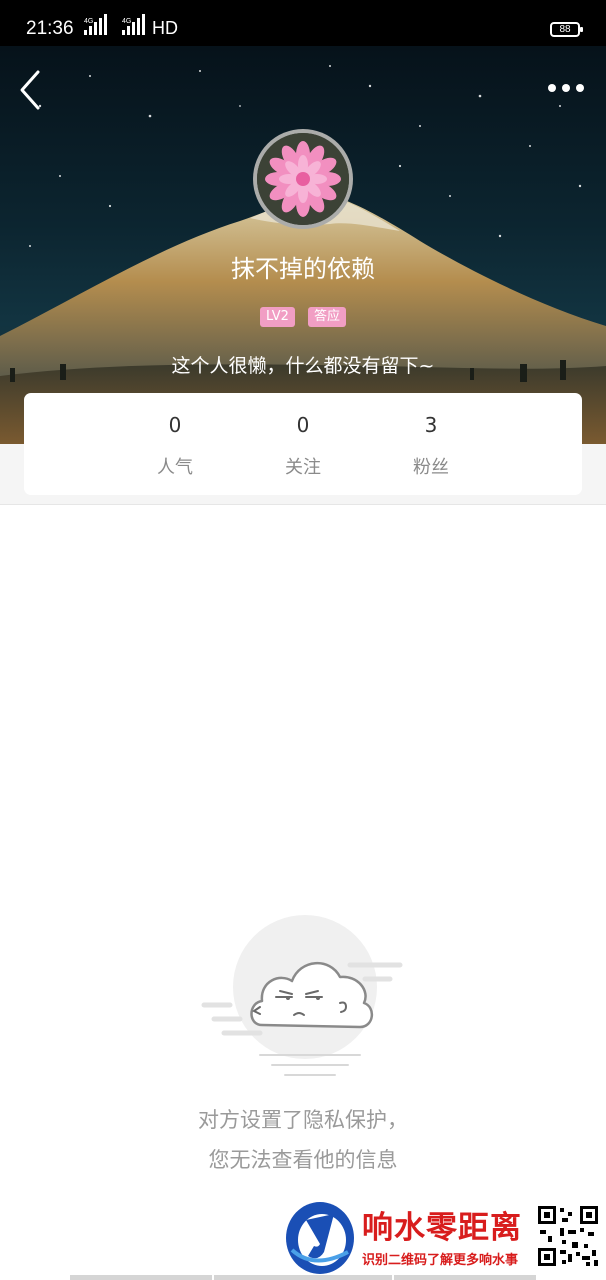 Image resolution: width=606 pixels, height=1280 pixels. I want to click on stat-following-value: 0, so click(303, 425).